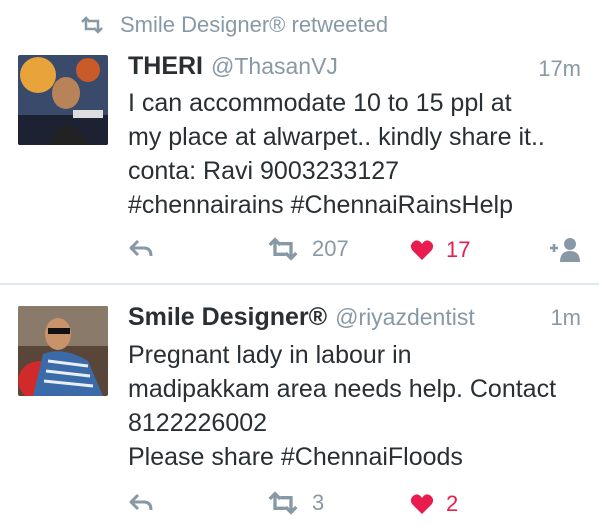  Describe the element at coordinates (440, 250) in the screenshot. I see `like-button: 17` at that location.